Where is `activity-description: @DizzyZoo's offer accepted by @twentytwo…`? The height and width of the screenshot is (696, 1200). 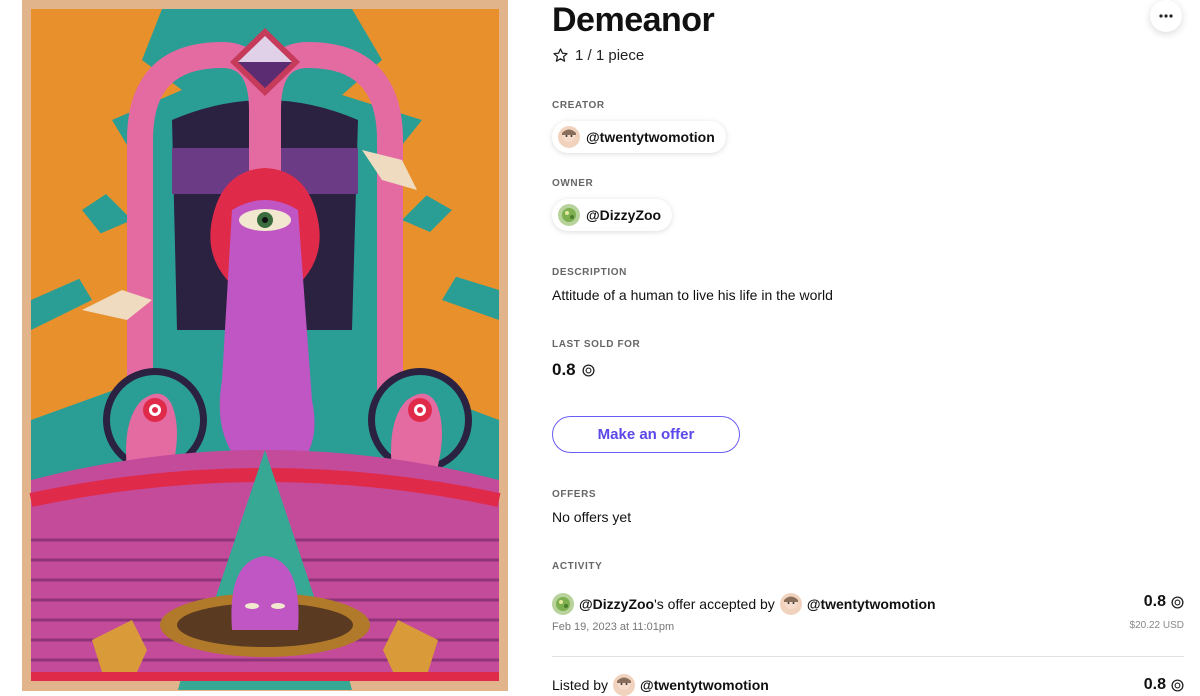
activity-description: @DizzyZoo's offer accepted by @twentytwo… is located at coordinates (868, 604).